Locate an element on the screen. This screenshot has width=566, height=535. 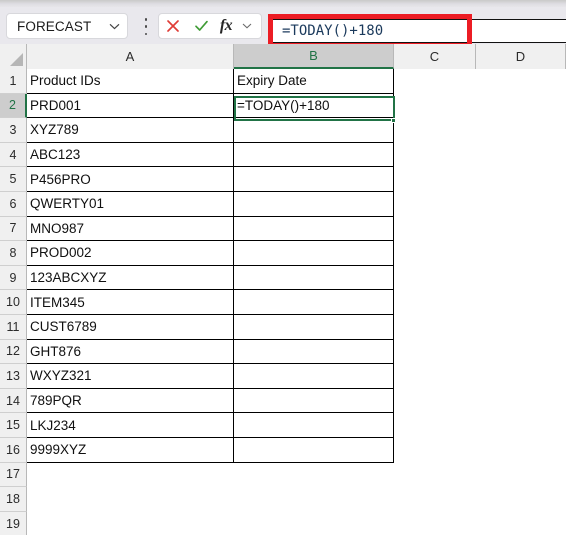
row-header-label: 5 is located at coordinates (13, 179).